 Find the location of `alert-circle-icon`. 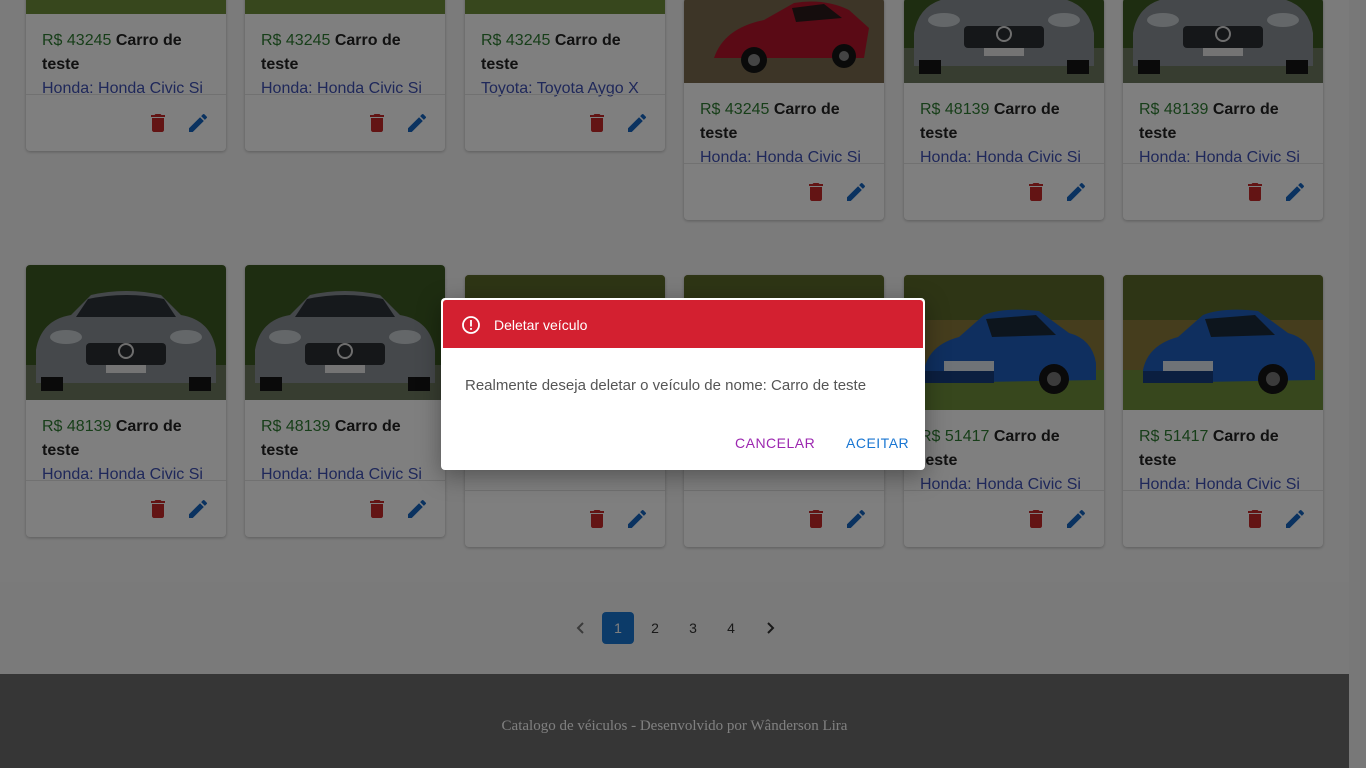

alert-circle-icon is located at coordinates (471, 325).